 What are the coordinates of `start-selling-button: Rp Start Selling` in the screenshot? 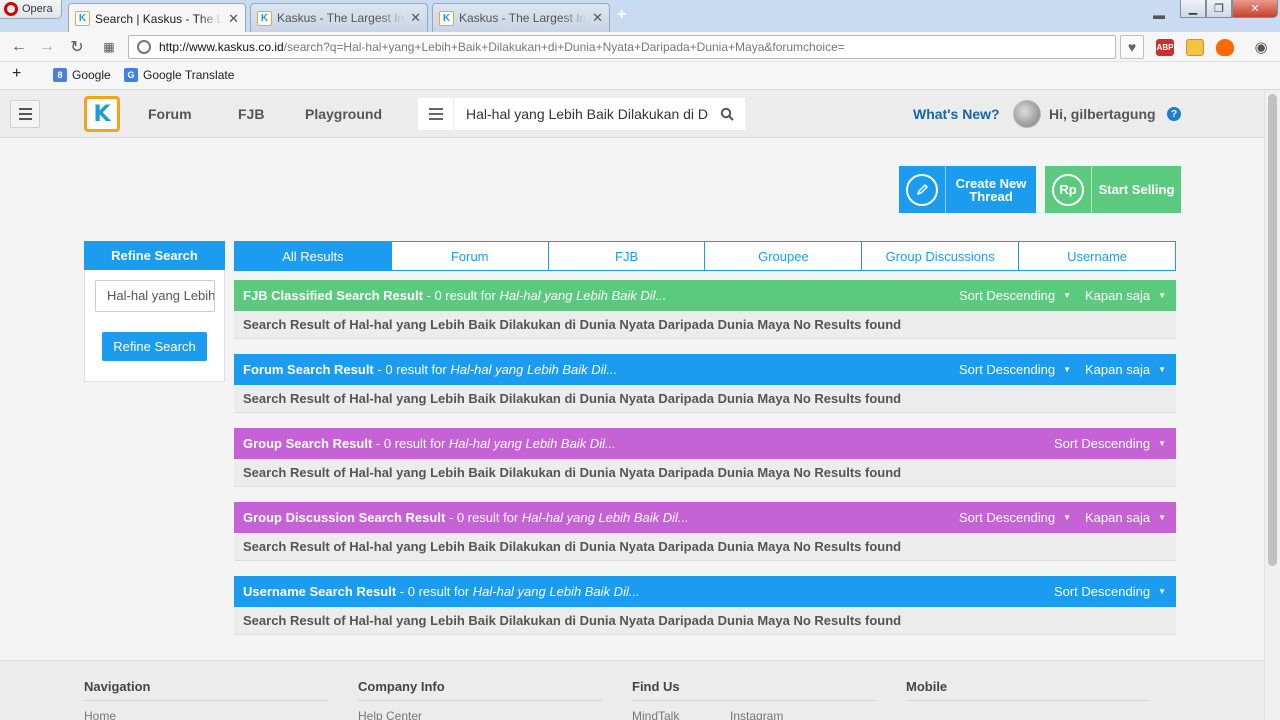 It's located at (1113, 189).